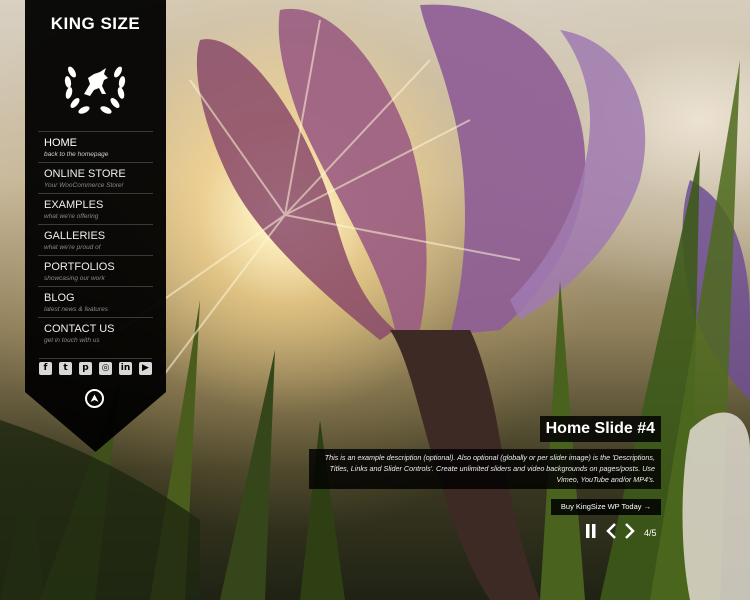 The height and width of the screenshot is (600, 750). What do you see at coordinates (145, 368) in the screenshot?
I see `youtube-icon: ▶` at bounding box center [145, 368].